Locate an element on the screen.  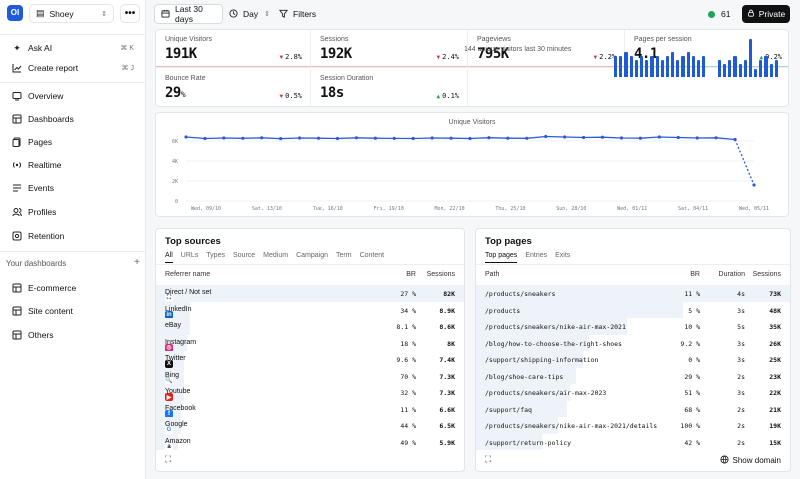
sidebar-item-retention: Retention is located at coordinates (73, 236).